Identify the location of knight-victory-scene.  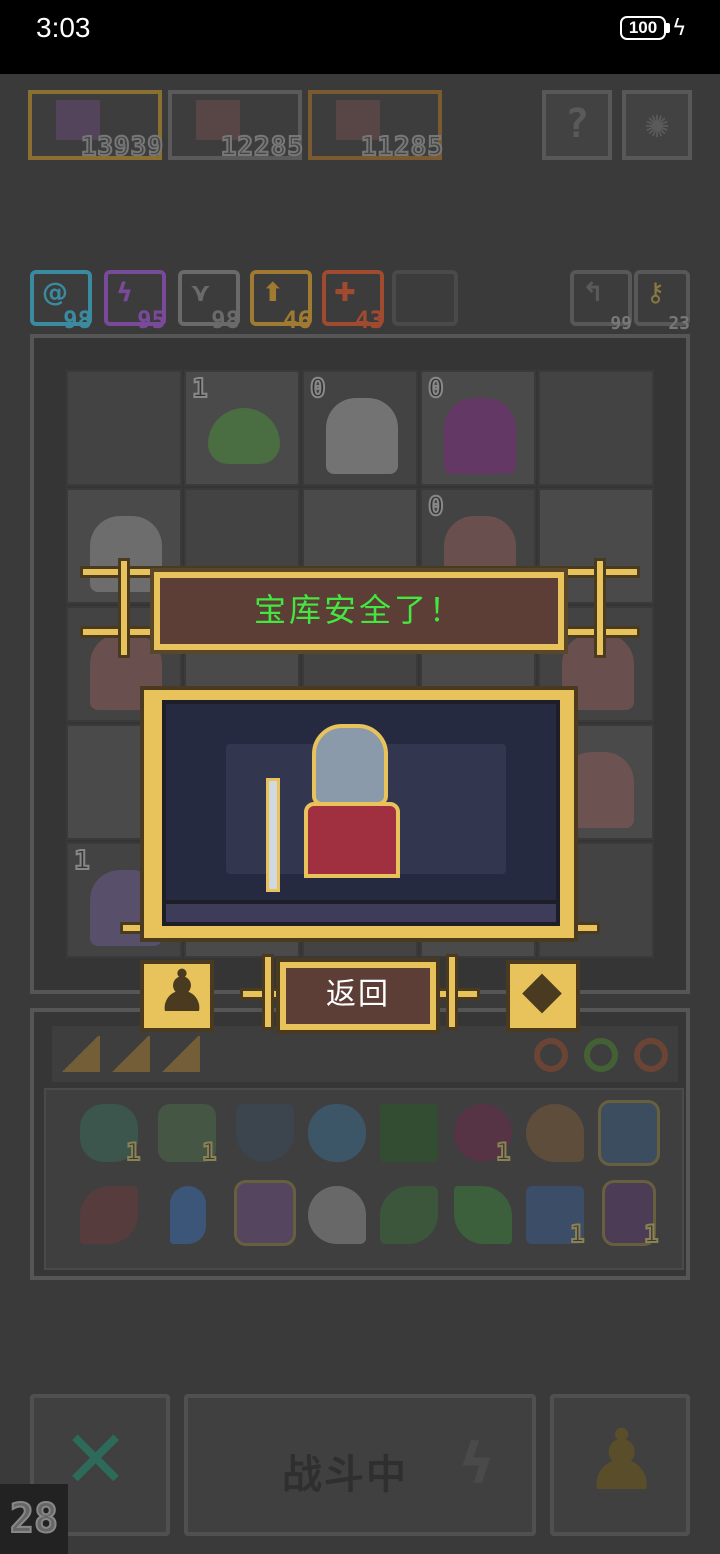
(361, 813).